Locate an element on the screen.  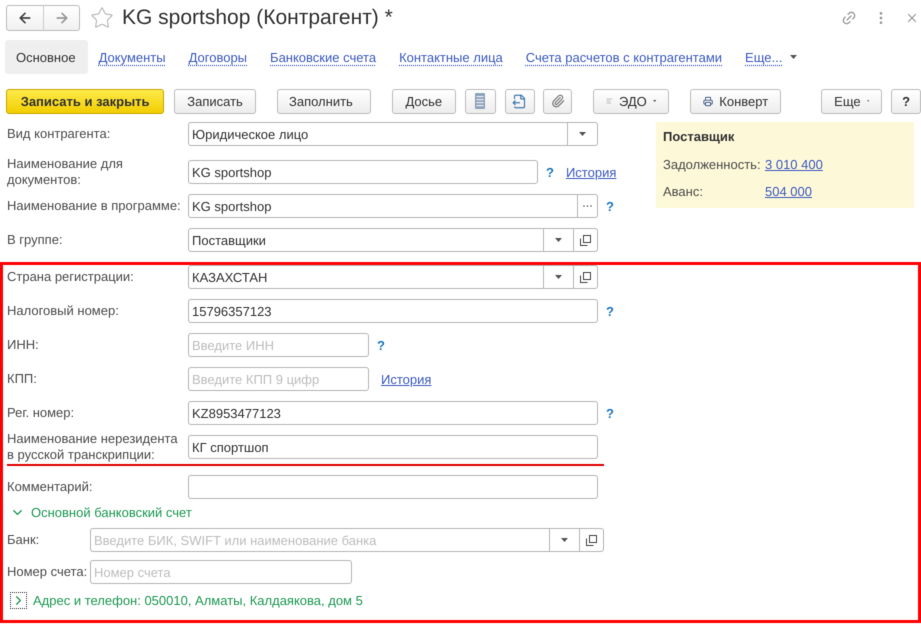
section-toggle: Основной банковский счет is located at coordinates (99, 512).